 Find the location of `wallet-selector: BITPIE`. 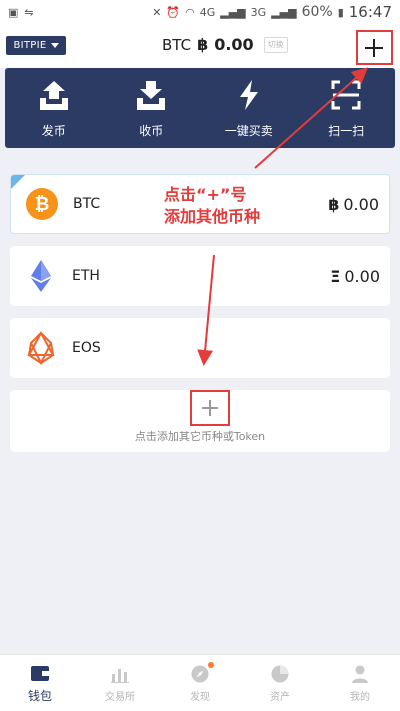

wallet-selector: BITPIE is located at coordinates (36, 45).